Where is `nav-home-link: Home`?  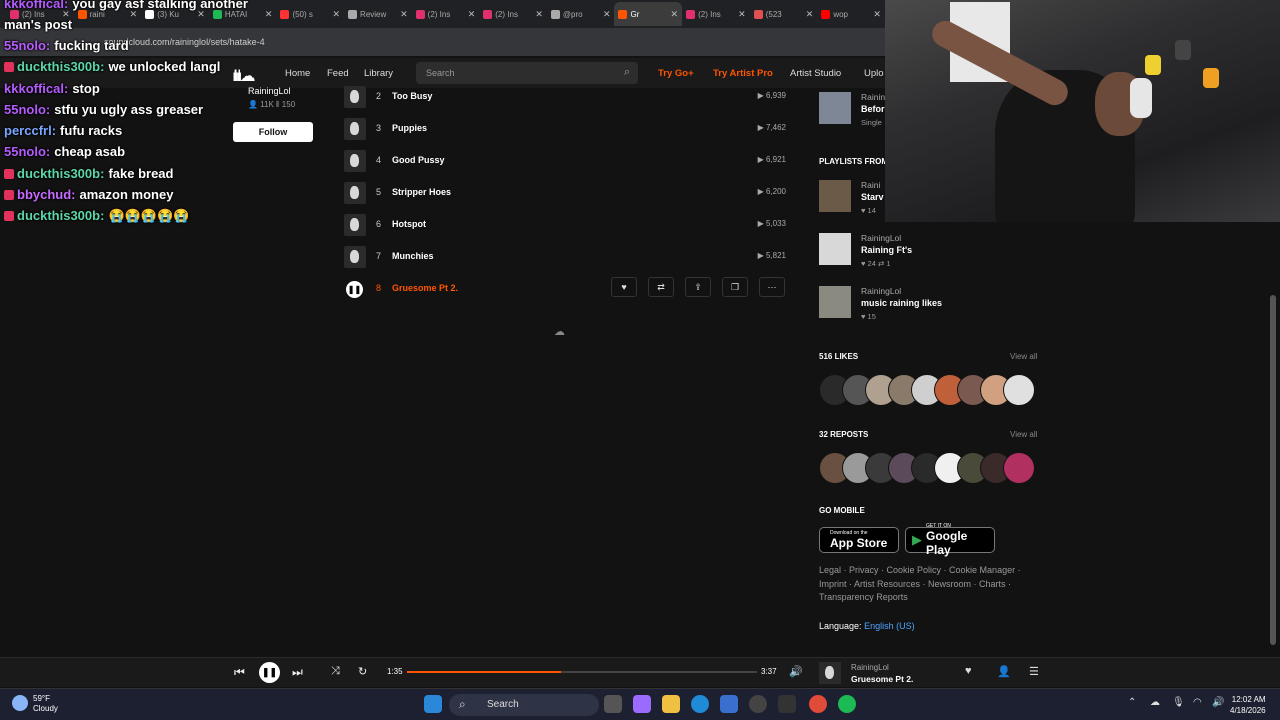 nav-home-link: Home is located at coordinates (297, 73).